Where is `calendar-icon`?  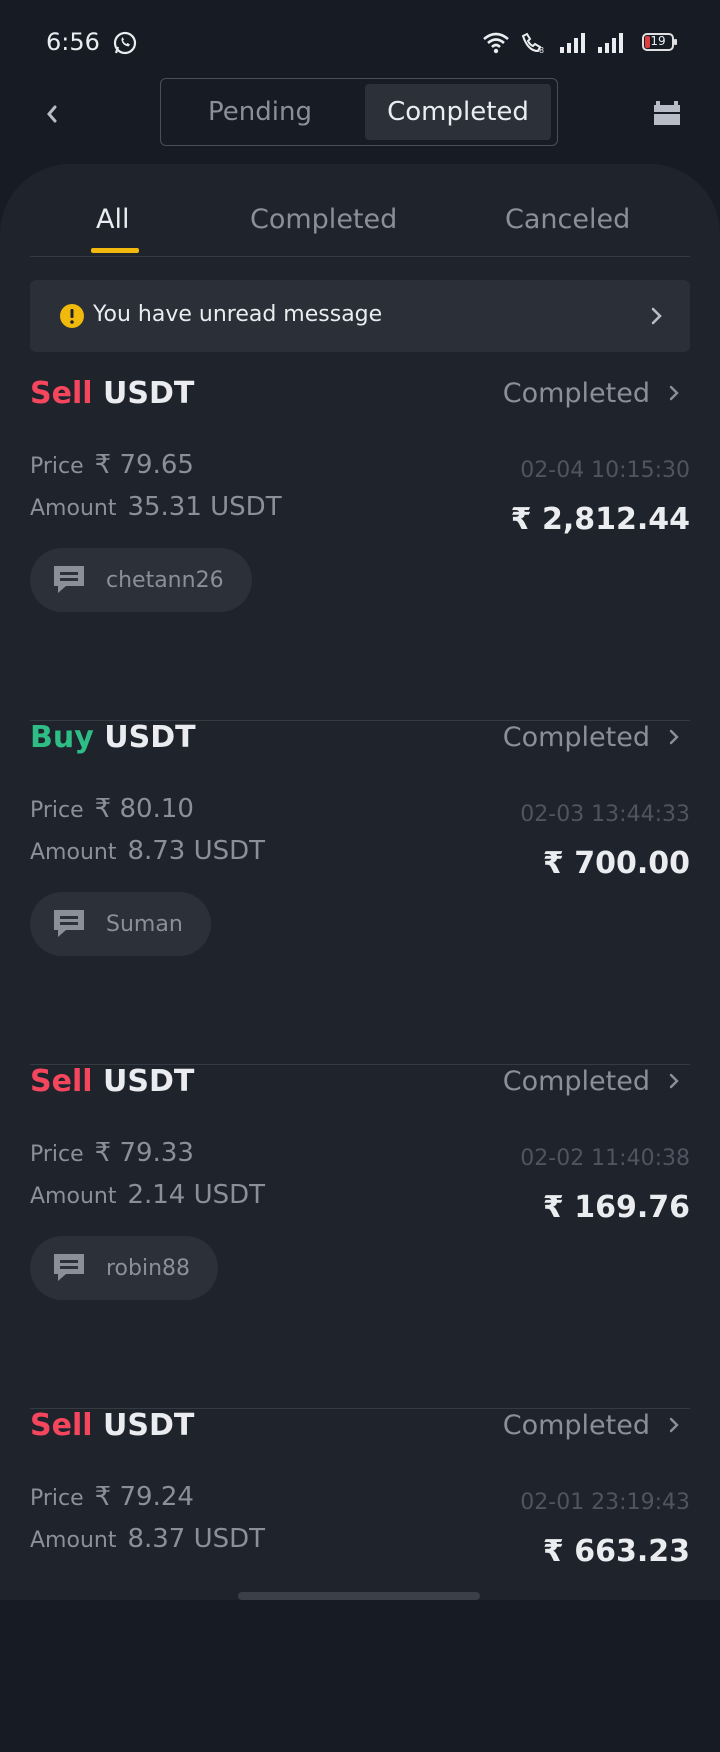
calendar-icon is located at coordinates (667, 113).